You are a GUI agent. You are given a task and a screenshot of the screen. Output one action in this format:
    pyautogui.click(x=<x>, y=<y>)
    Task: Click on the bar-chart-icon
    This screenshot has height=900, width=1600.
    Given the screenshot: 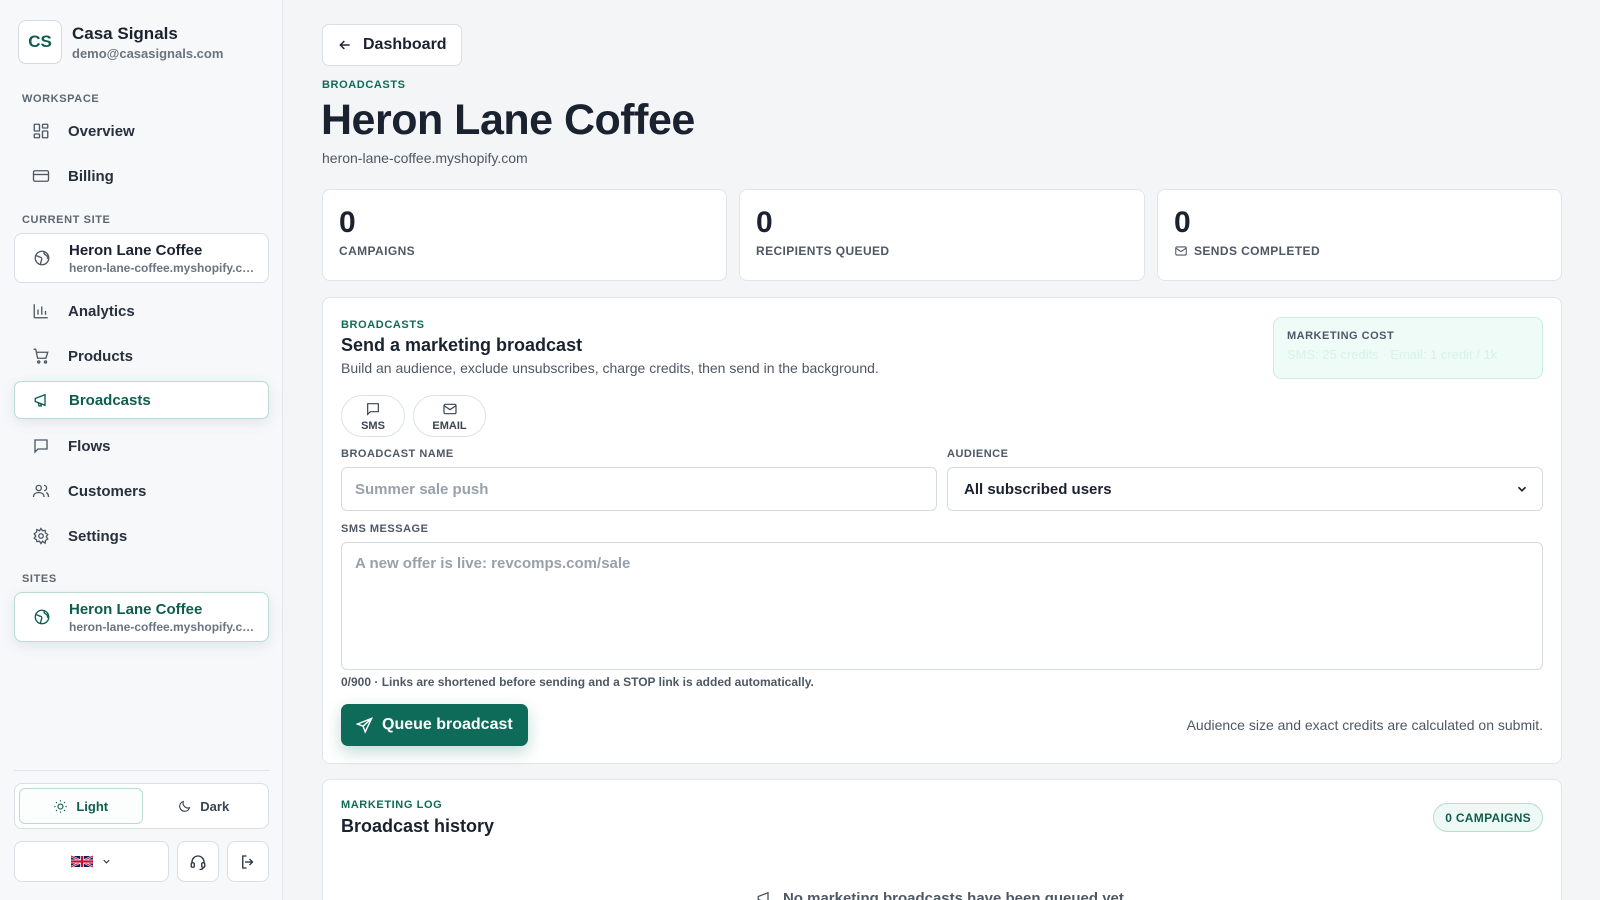 What is the action you would take?
    pyautogui.click(x=40, y=311)
    